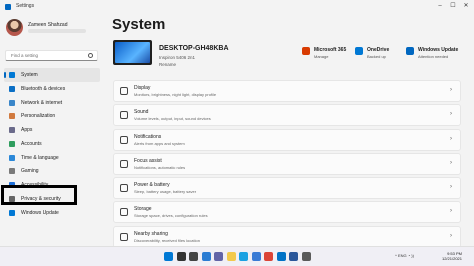 The image size is (474, 266). I want to click on chat-icon, so click(218, 256).